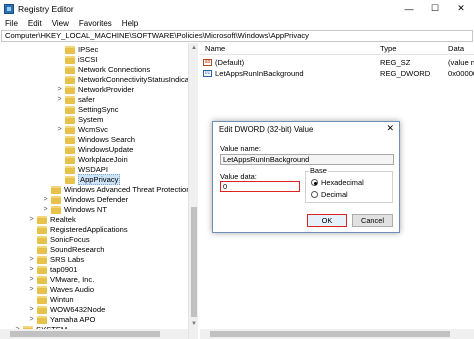  What do you see at coordinates (194, 262) in the screenshot?
I see `tree-scroll-thumb` at bounding box center [194, 262].